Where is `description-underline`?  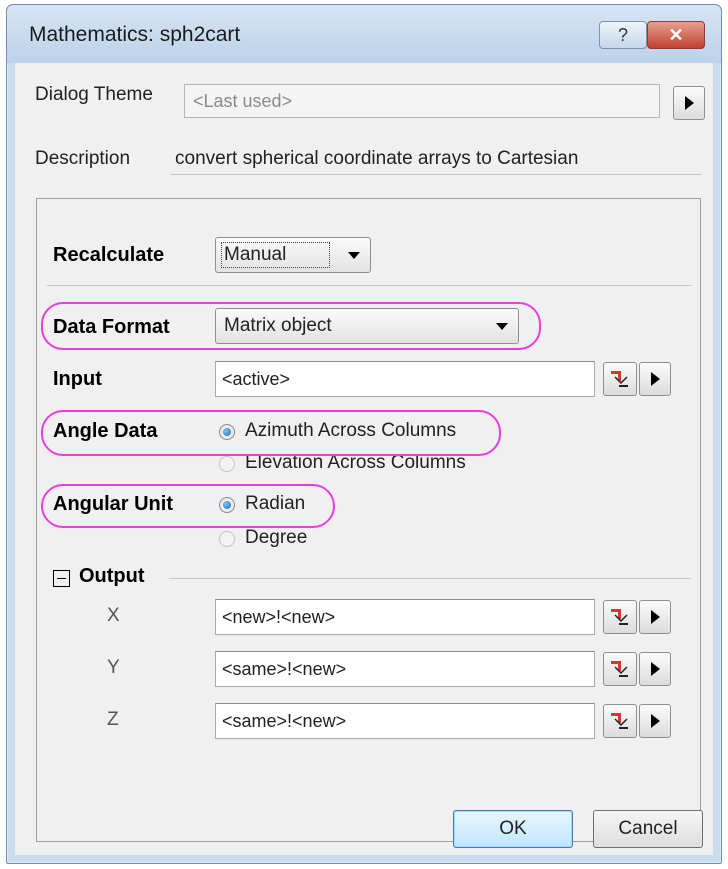 description-underline is located at coordinates (436, 174).